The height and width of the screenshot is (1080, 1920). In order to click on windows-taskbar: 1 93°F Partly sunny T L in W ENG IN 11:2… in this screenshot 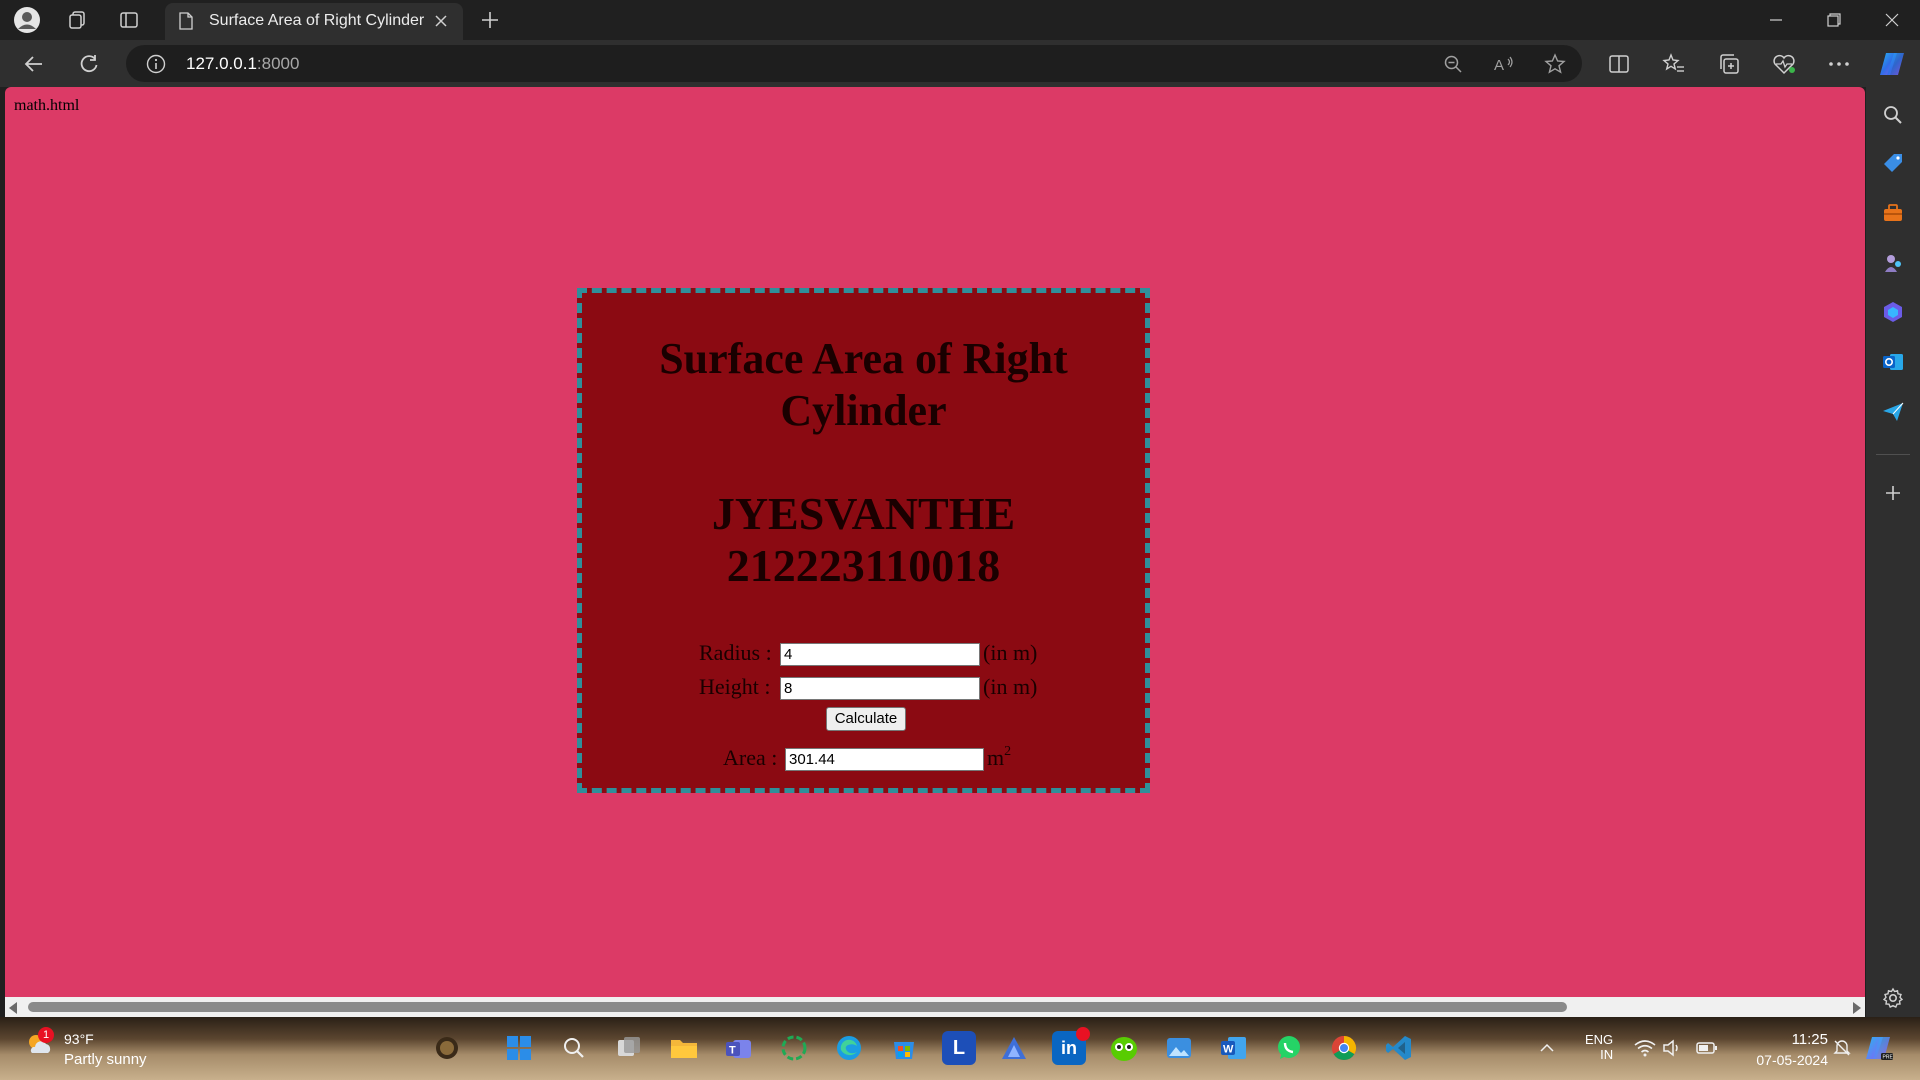, I will do `click(960, 1048)`.